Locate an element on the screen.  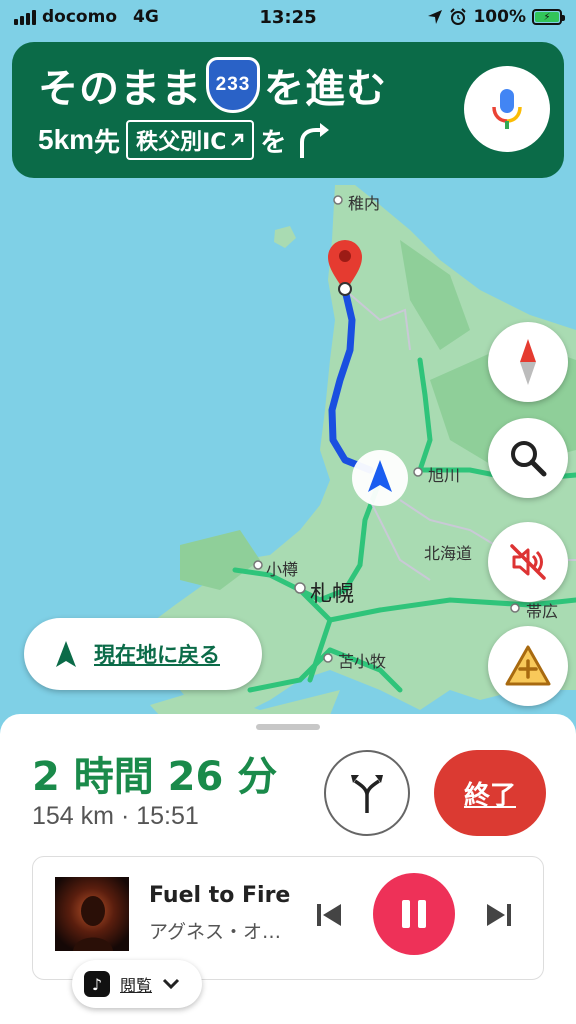
search-button is located at coordinates (528, 458).